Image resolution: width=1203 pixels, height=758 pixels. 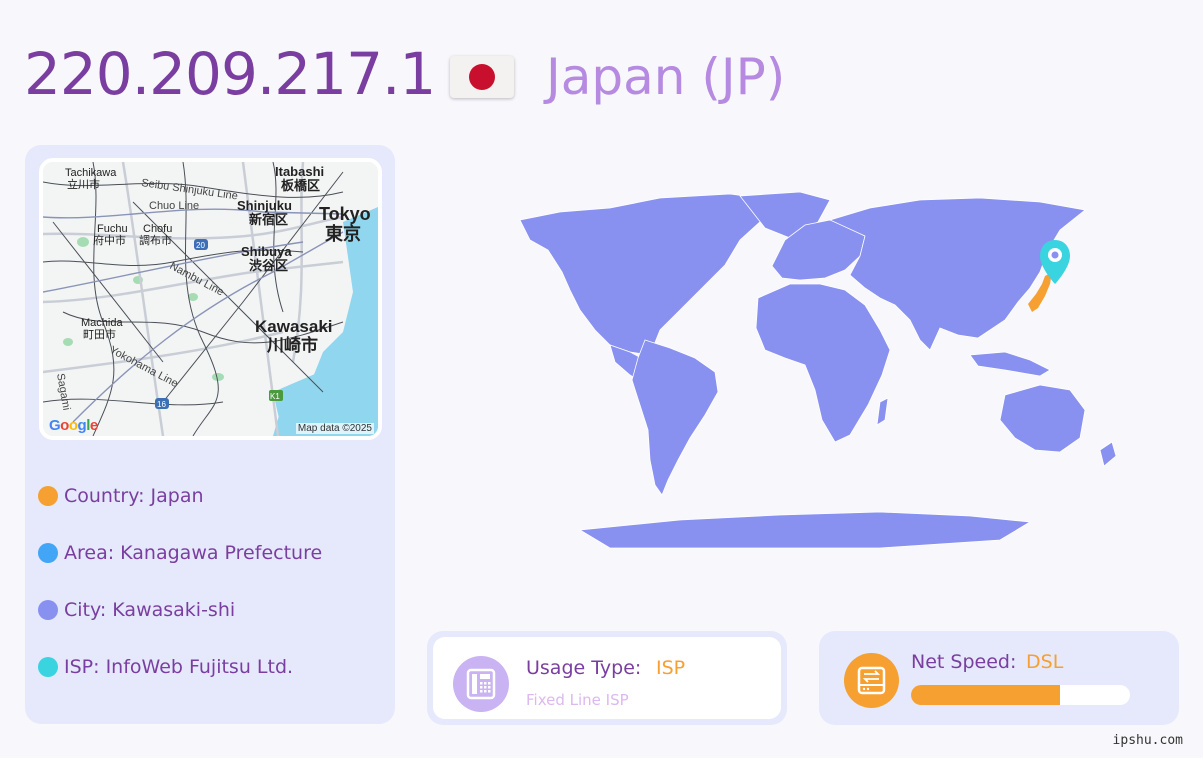 What do you see at coordinates (200, 245) in the screenshot?
I see `route-20-shield: 20` at bounding box center [200, 245].